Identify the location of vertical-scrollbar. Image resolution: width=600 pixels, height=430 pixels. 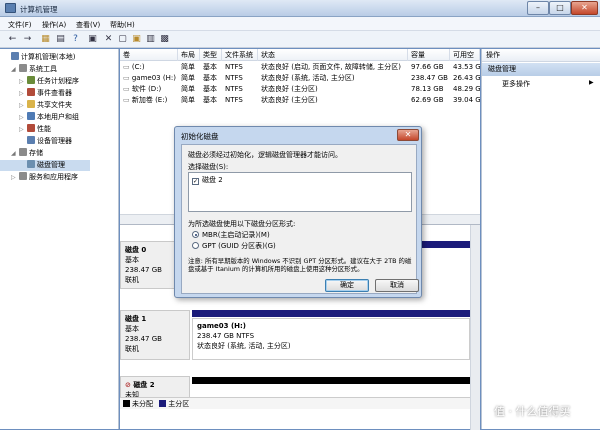
(475, 327).